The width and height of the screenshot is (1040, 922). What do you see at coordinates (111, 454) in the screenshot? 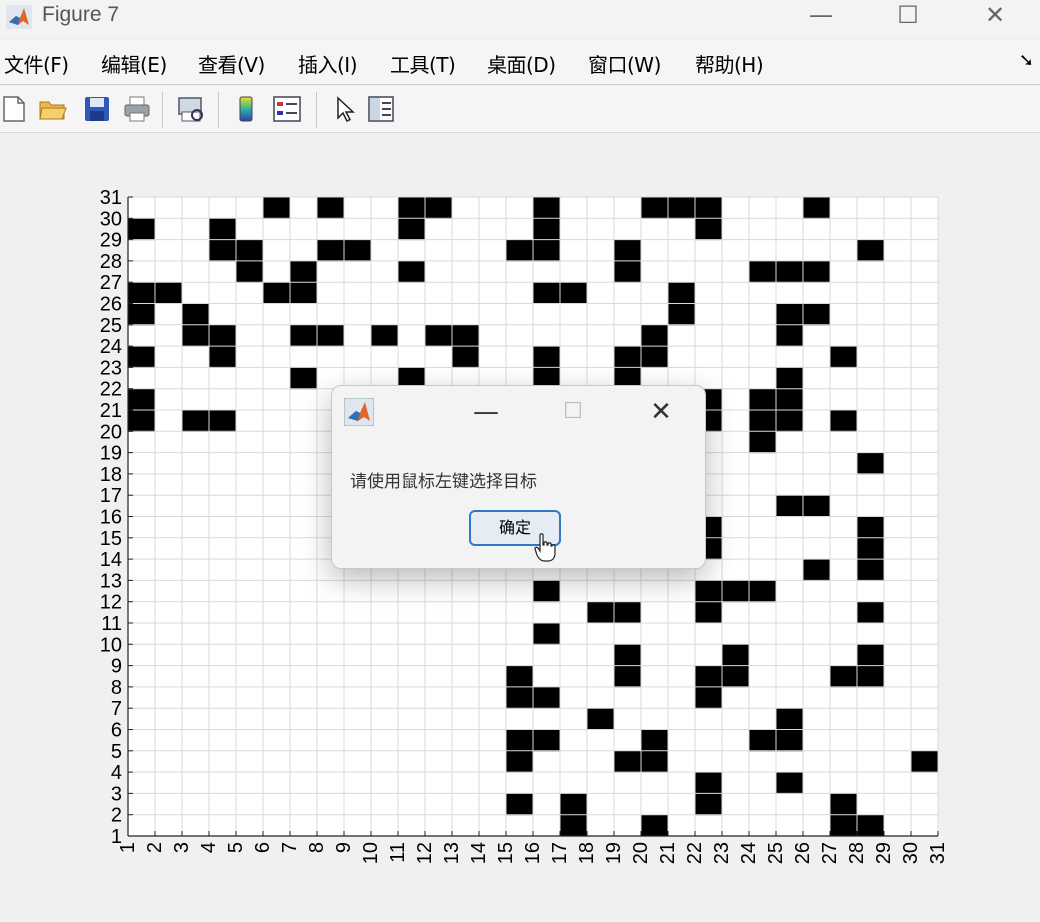
I see `y-tick-label: 19` at bounding box center [111, 454].